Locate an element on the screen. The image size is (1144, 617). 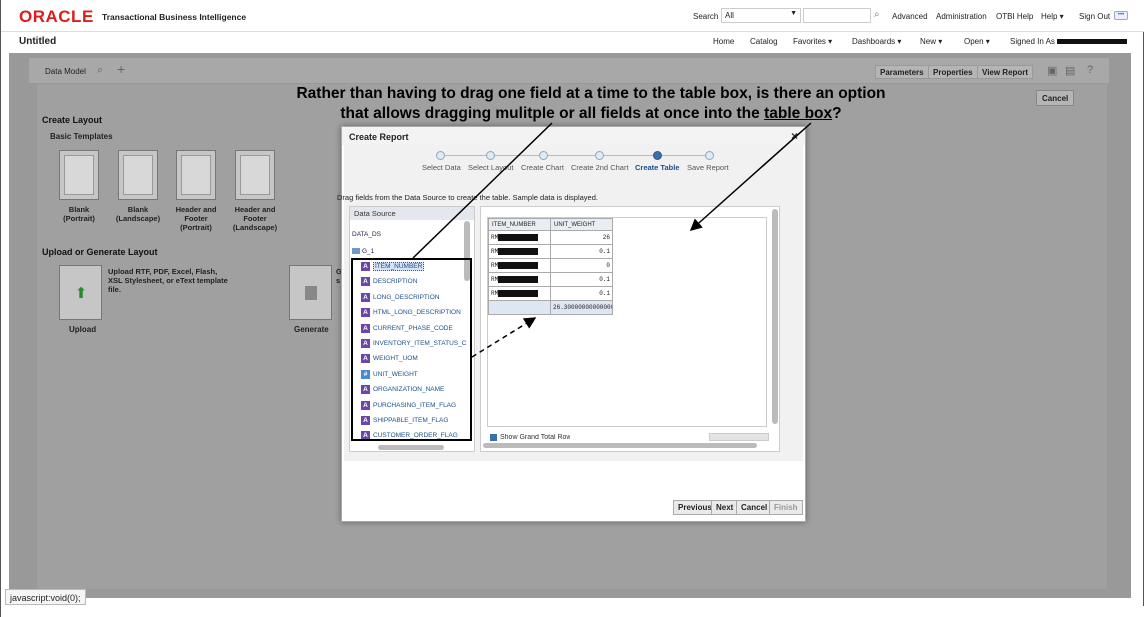
window-bottom is located at coordinates (572, 611).